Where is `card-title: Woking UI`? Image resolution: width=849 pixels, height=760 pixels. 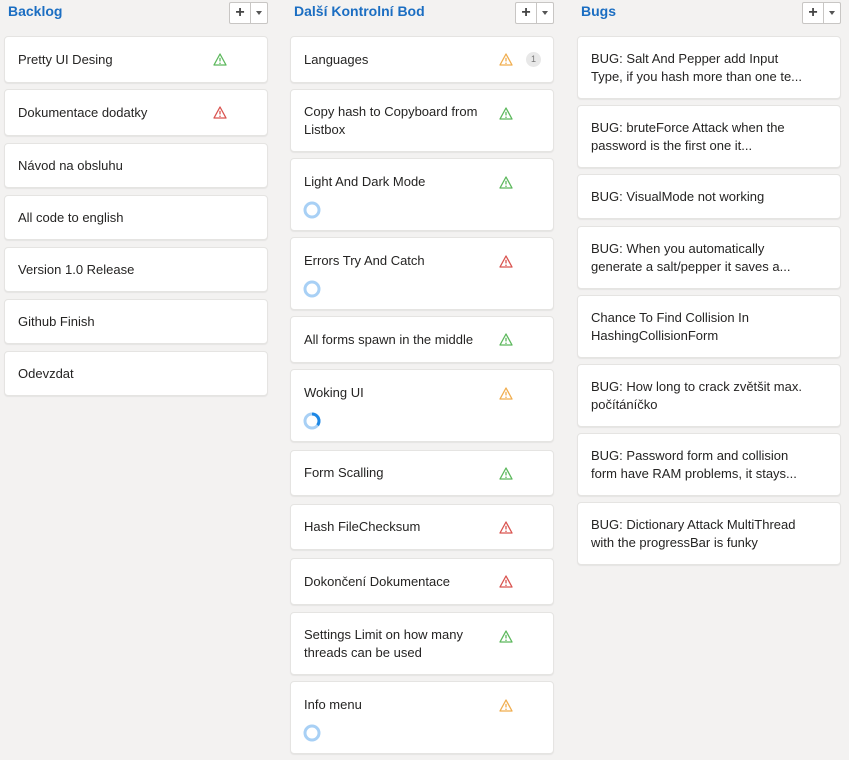 card-title: Woking UI is located at coordinates (334, 392).